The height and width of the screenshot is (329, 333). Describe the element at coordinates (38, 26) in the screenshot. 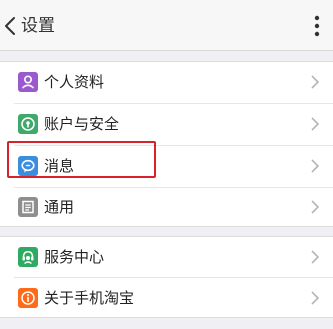

I see `page-title: 设置` at that location.